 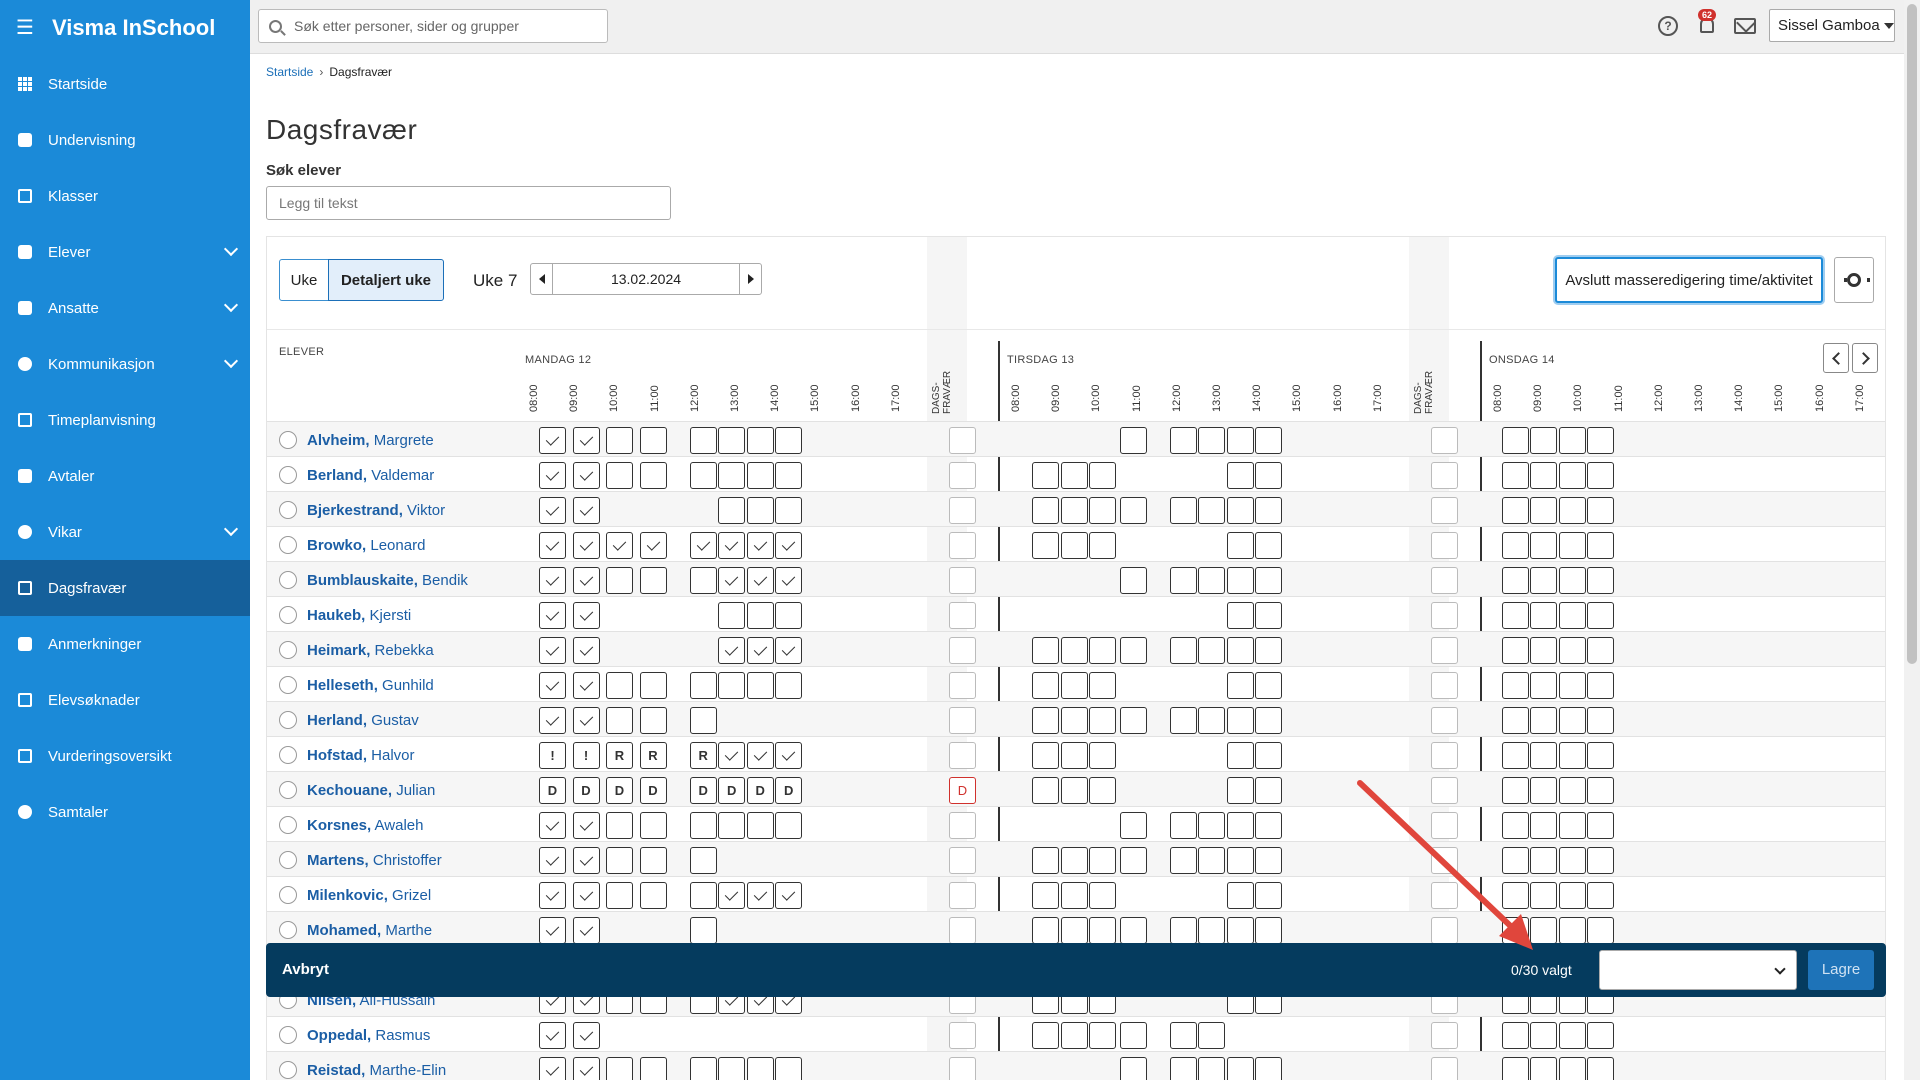 I want to click on sidebar-item-elever: Elever, so click(x=125, y=252).